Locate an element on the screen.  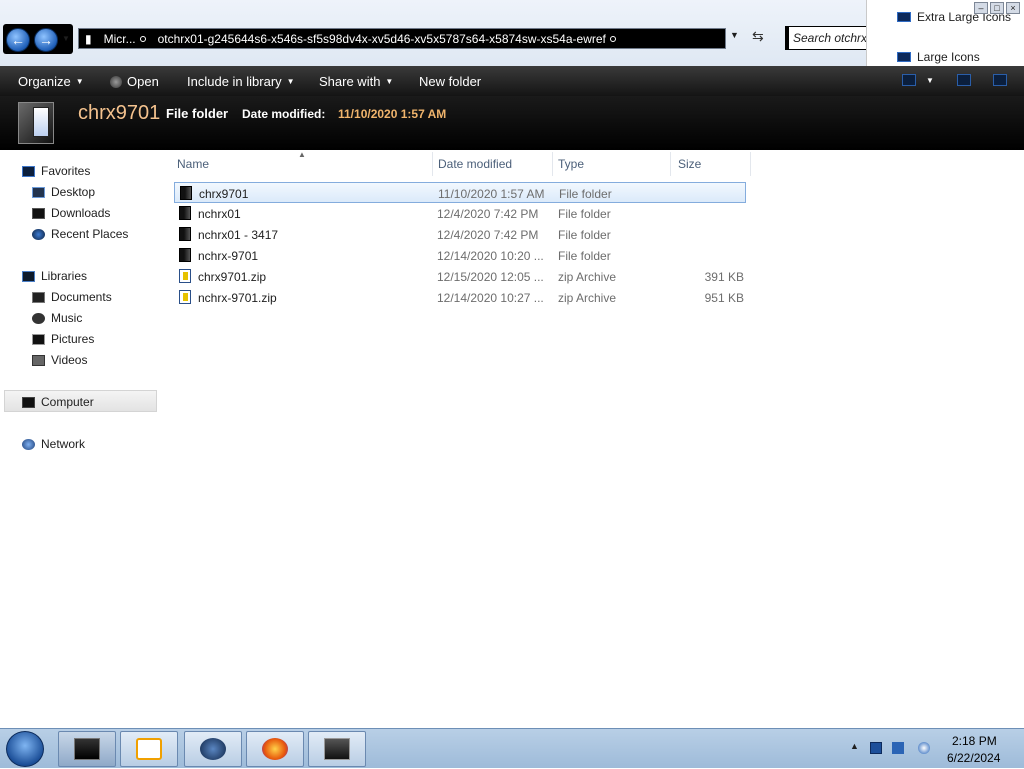
help-icon is located at coordinates (1000, 80).